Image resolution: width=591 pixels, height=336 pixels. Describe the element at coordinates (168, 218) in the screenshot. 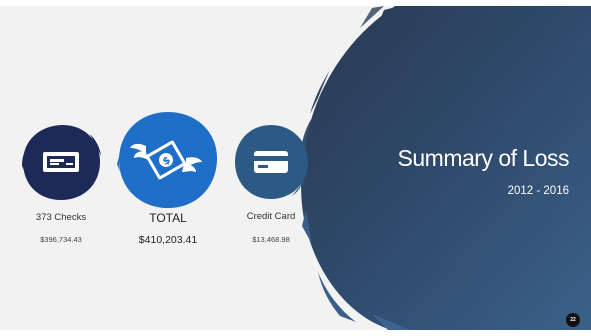

I see `total-label: TOTAL` at that location.